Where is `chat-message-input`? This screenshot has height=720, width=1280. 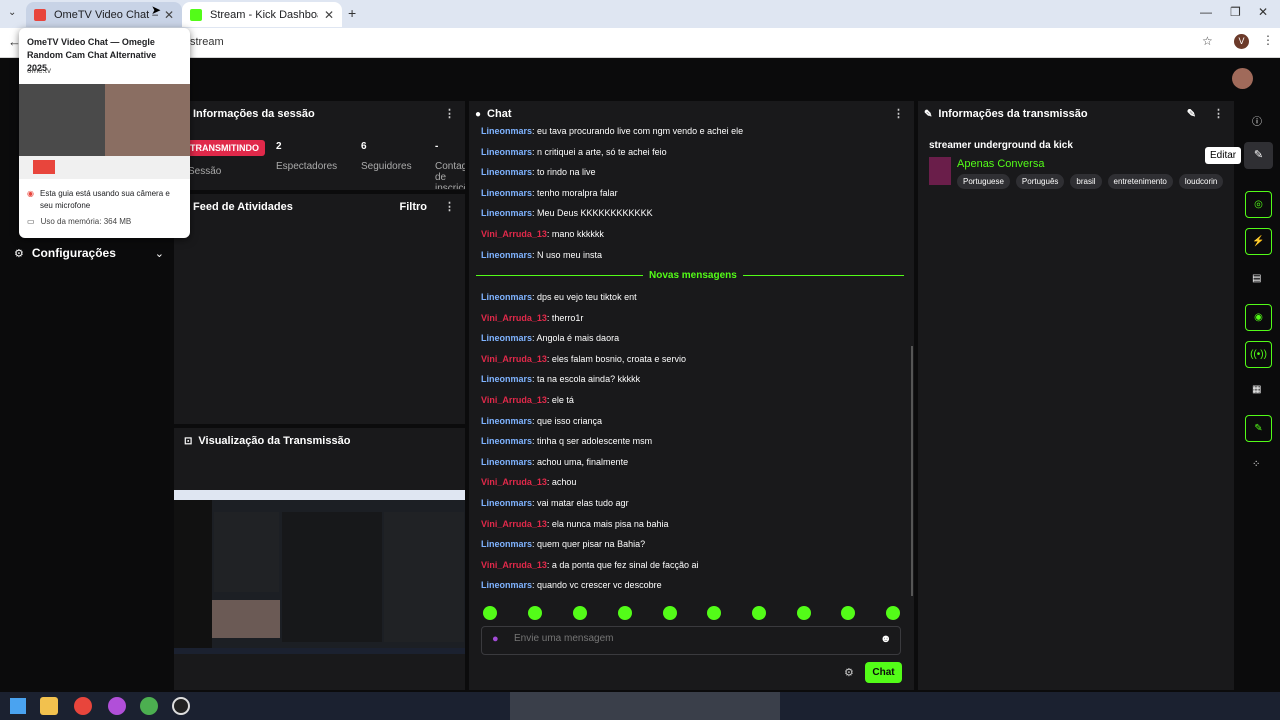
chat-message-input is located at coordinates (684, 638).